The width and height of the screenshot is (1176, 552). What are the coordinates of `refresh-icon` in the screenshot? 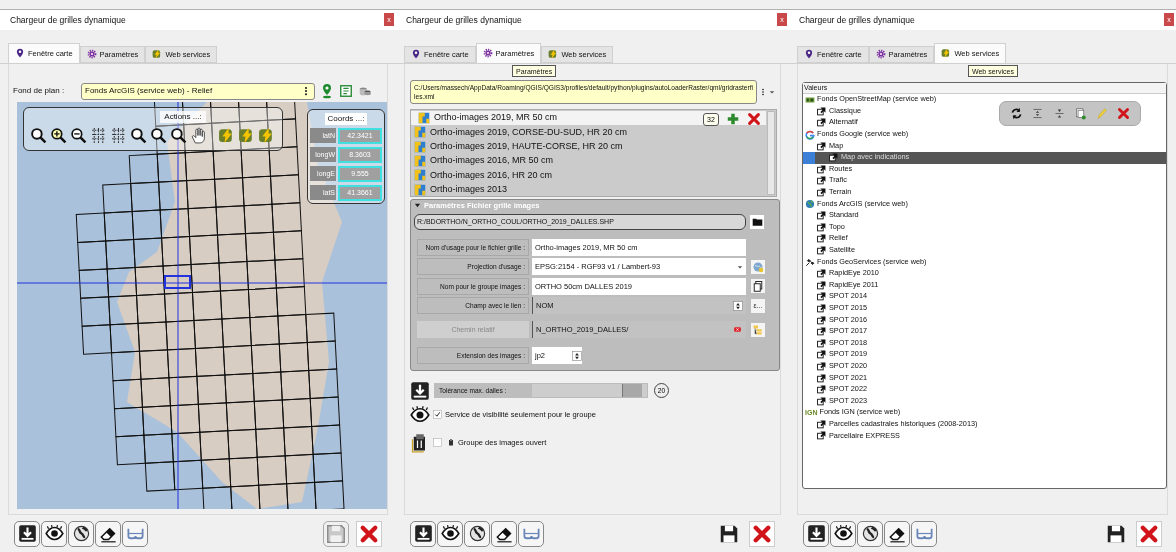 It's located at (1017, 113).